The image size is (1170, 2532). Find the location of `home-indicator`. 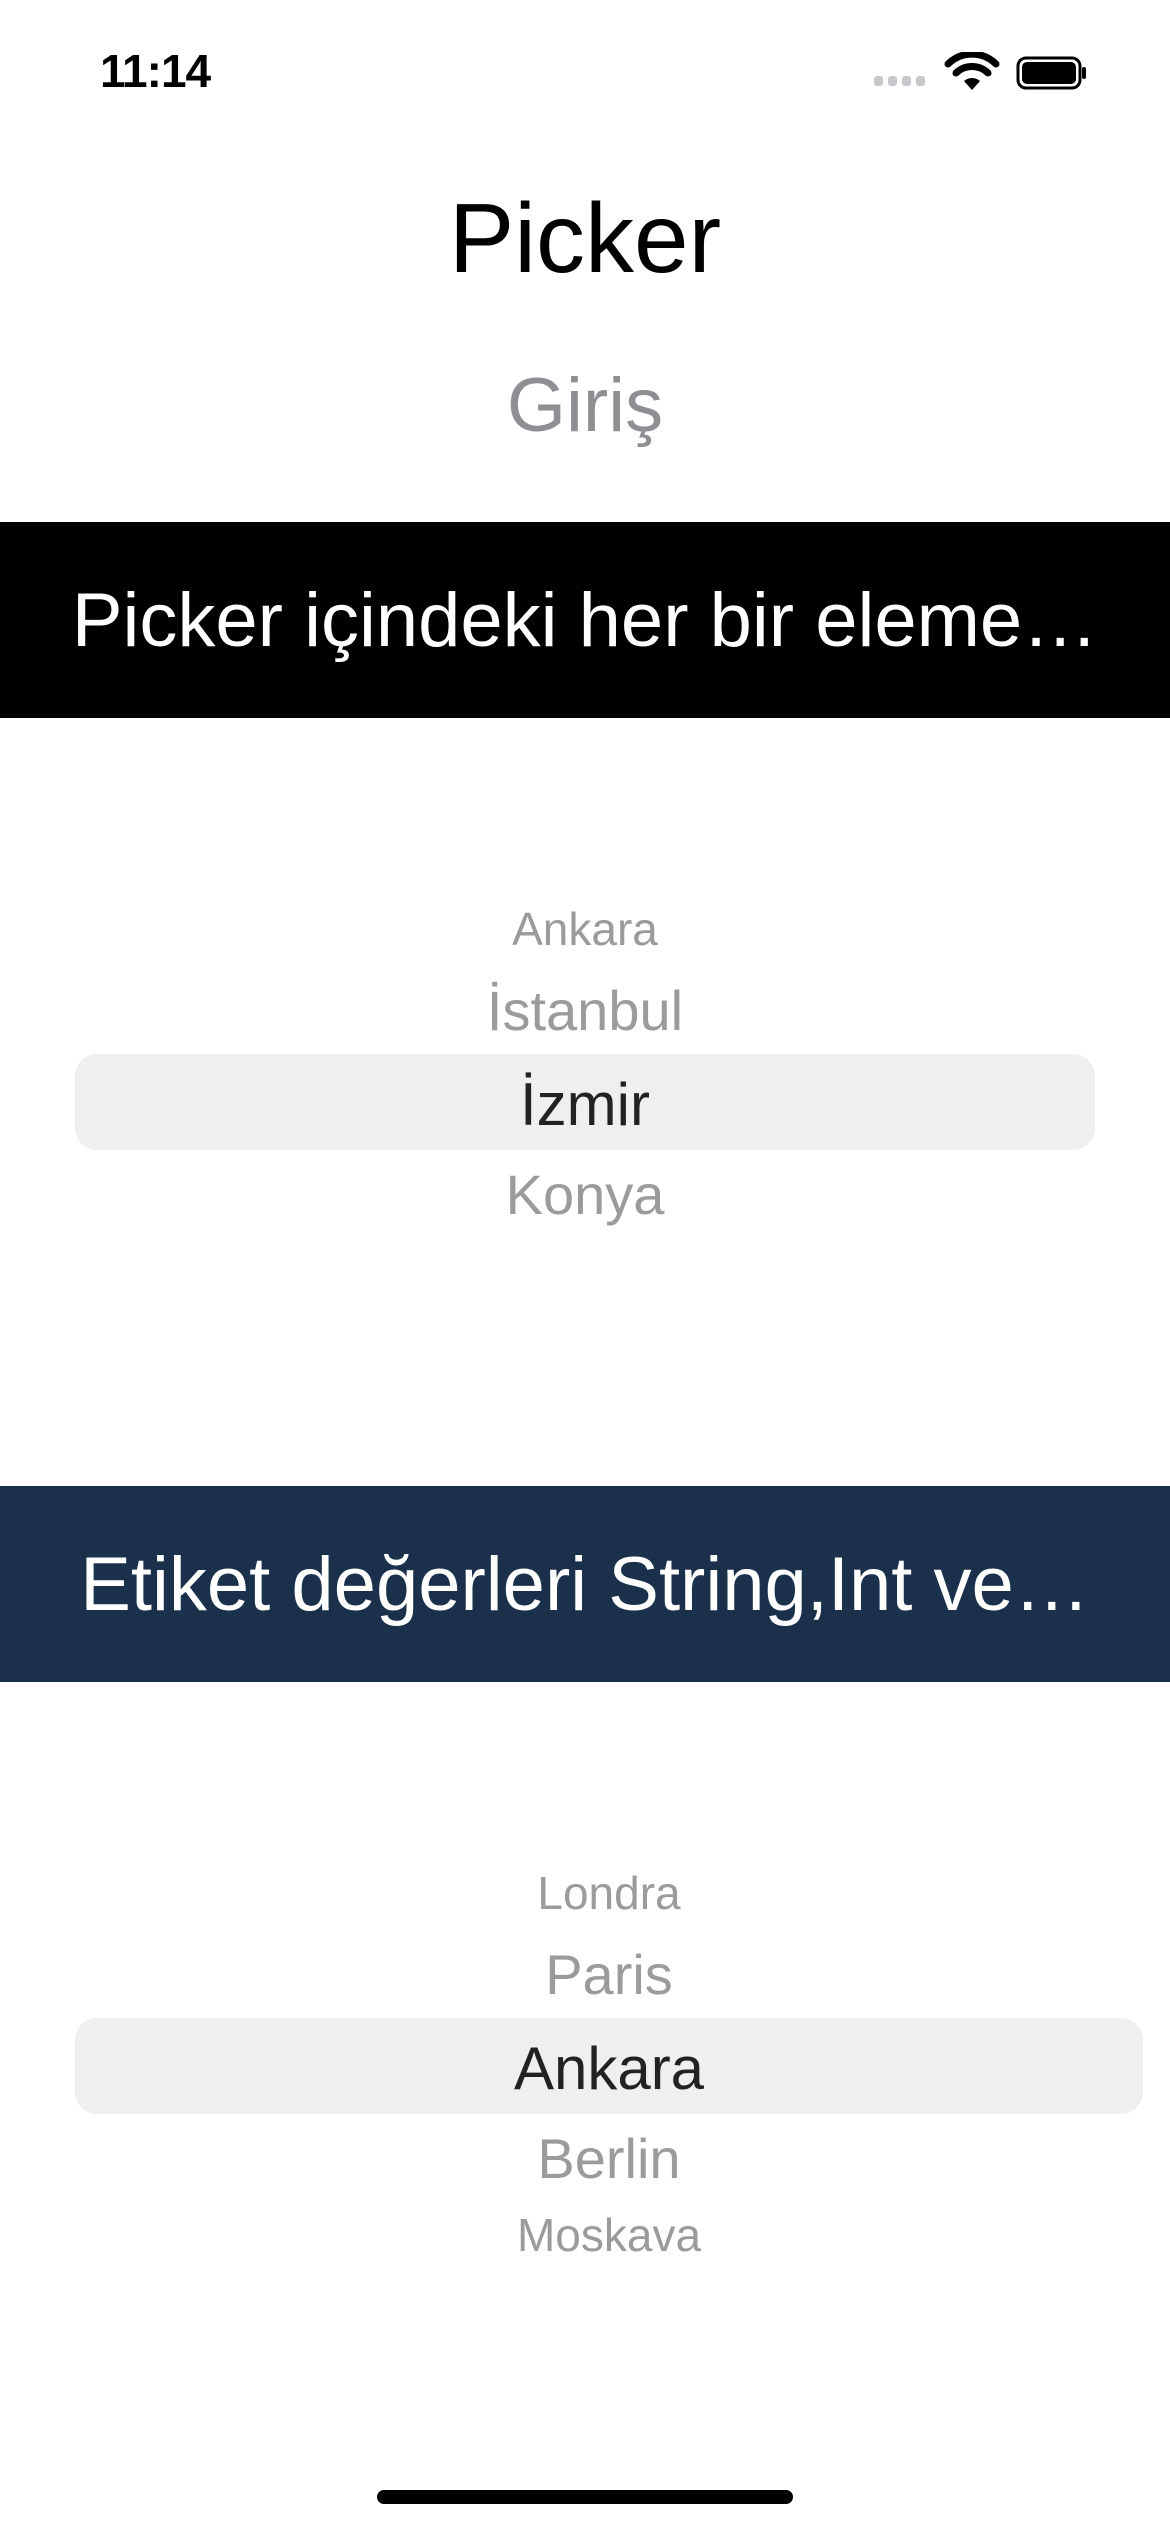

home-indicator is located at coordinates (585, 2497).